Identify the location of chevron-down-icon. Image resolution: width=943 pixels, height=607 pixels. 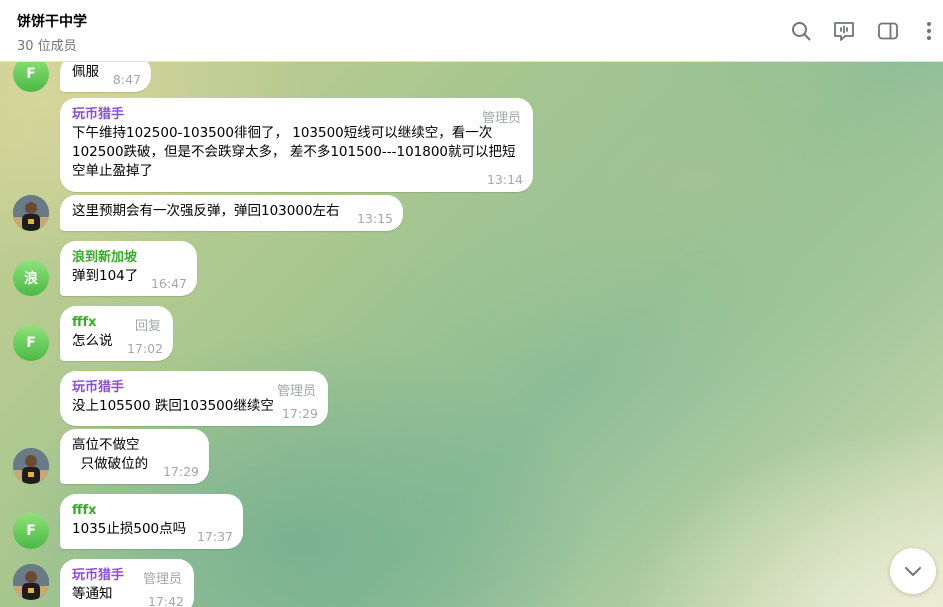
(913, 571).